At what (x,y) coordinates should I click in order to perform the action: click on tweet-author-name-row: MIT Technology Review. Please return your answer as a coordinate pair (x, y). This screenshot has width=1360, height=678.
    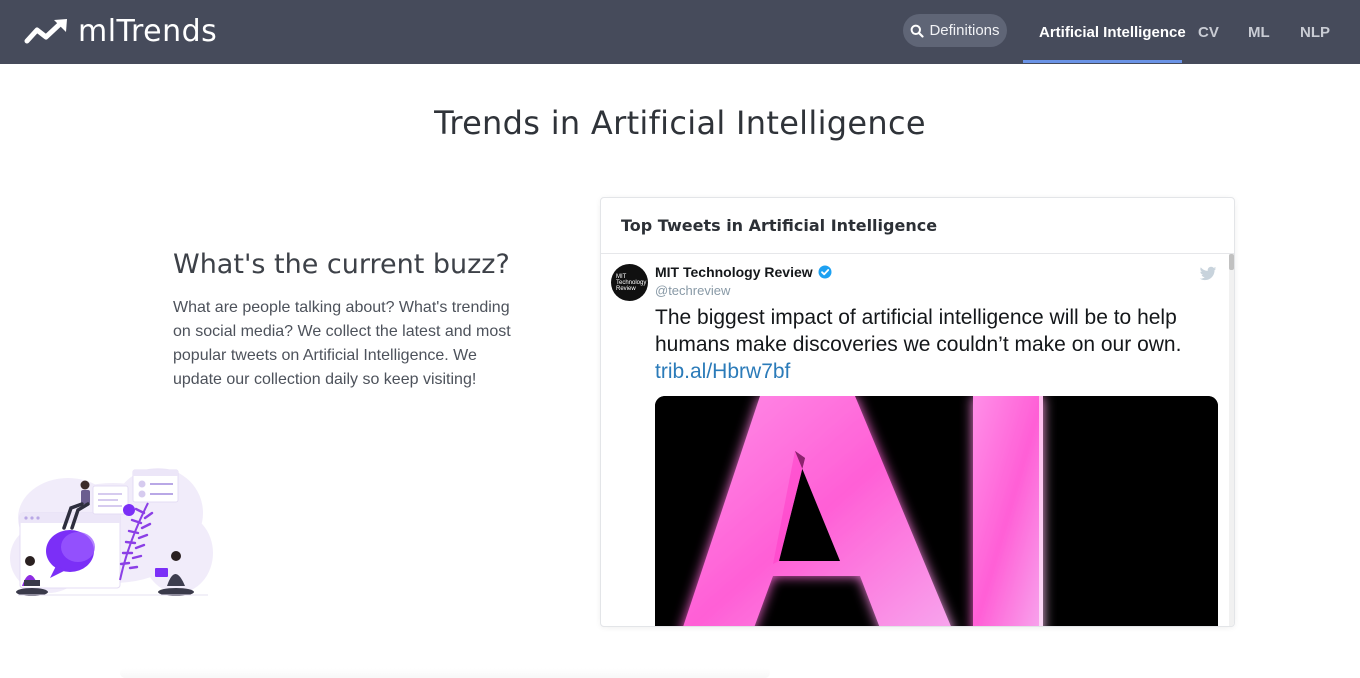
    Looking at the image, I should click on (743, 272).